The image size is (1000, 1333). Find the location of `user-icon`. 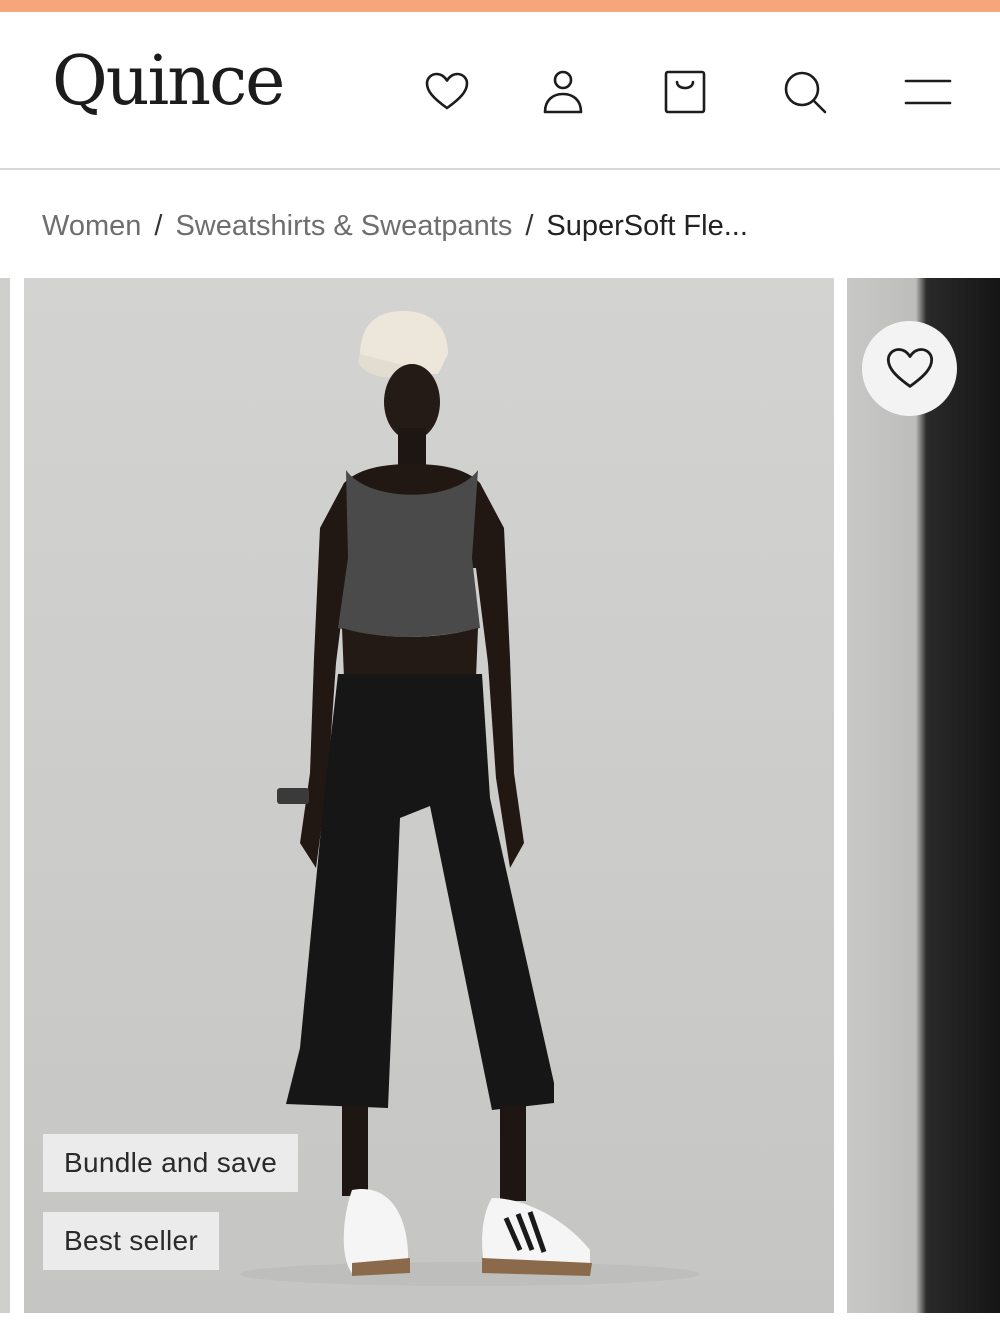

user-icon is located at coordinates (563, 92).